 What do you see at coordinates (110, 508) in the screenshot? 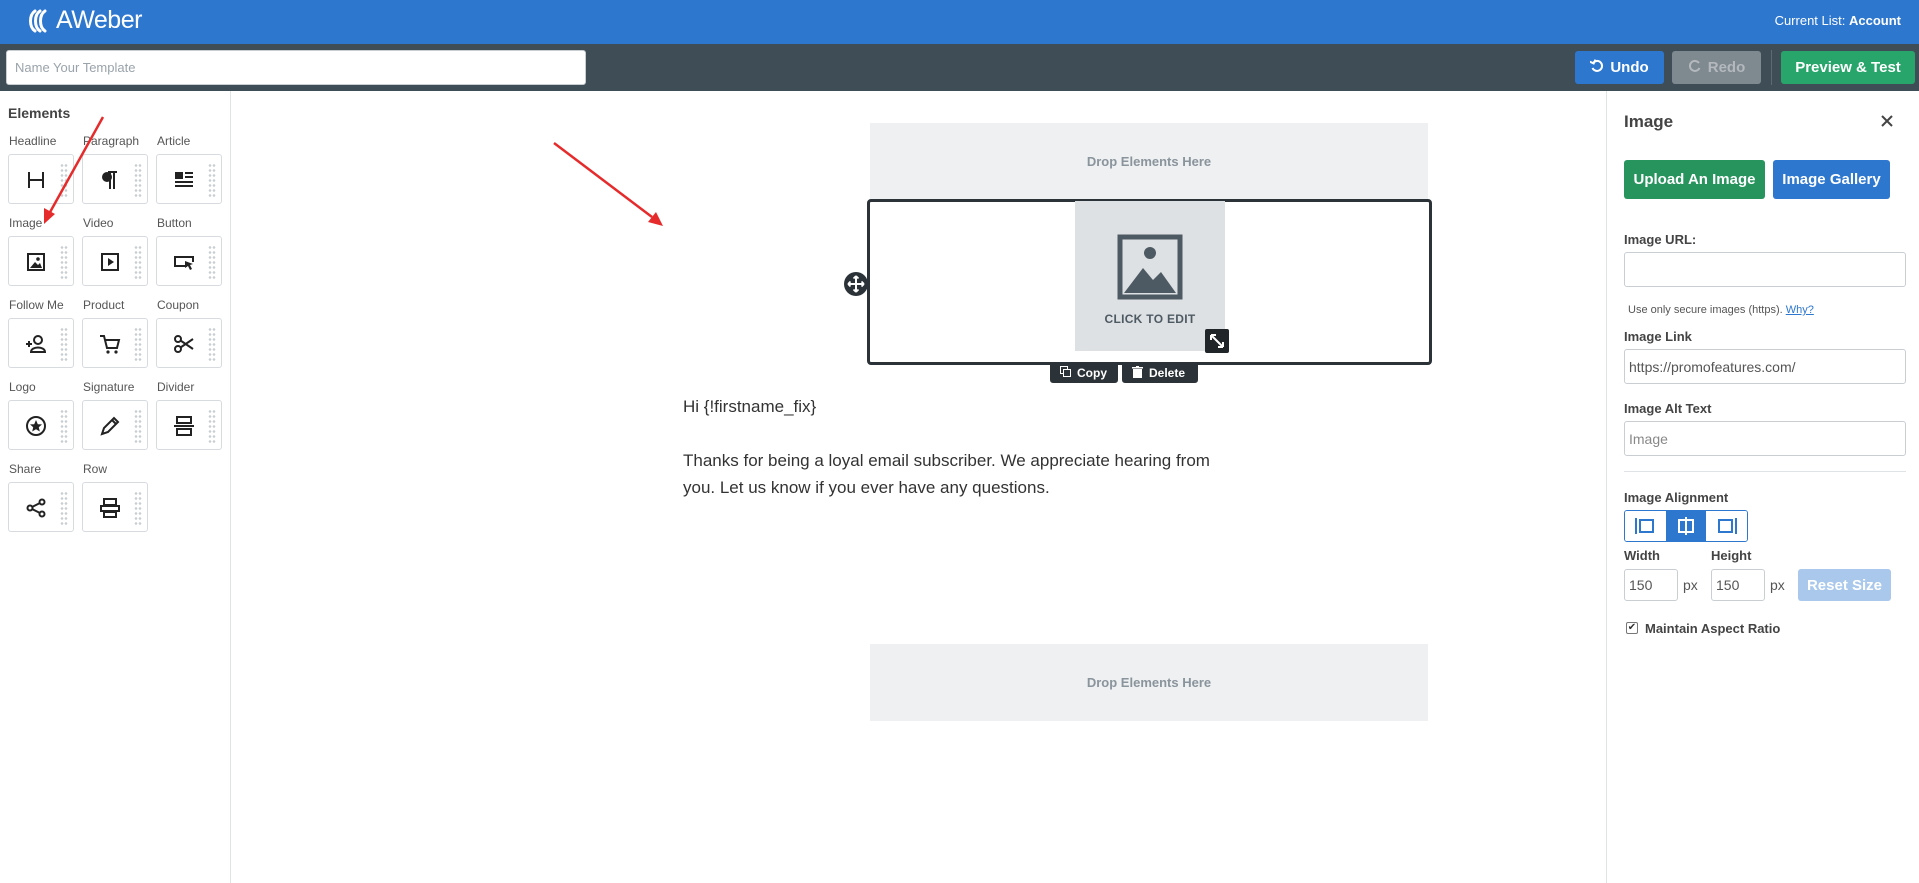
I see `row-icon` at bounding box center [110, 508].